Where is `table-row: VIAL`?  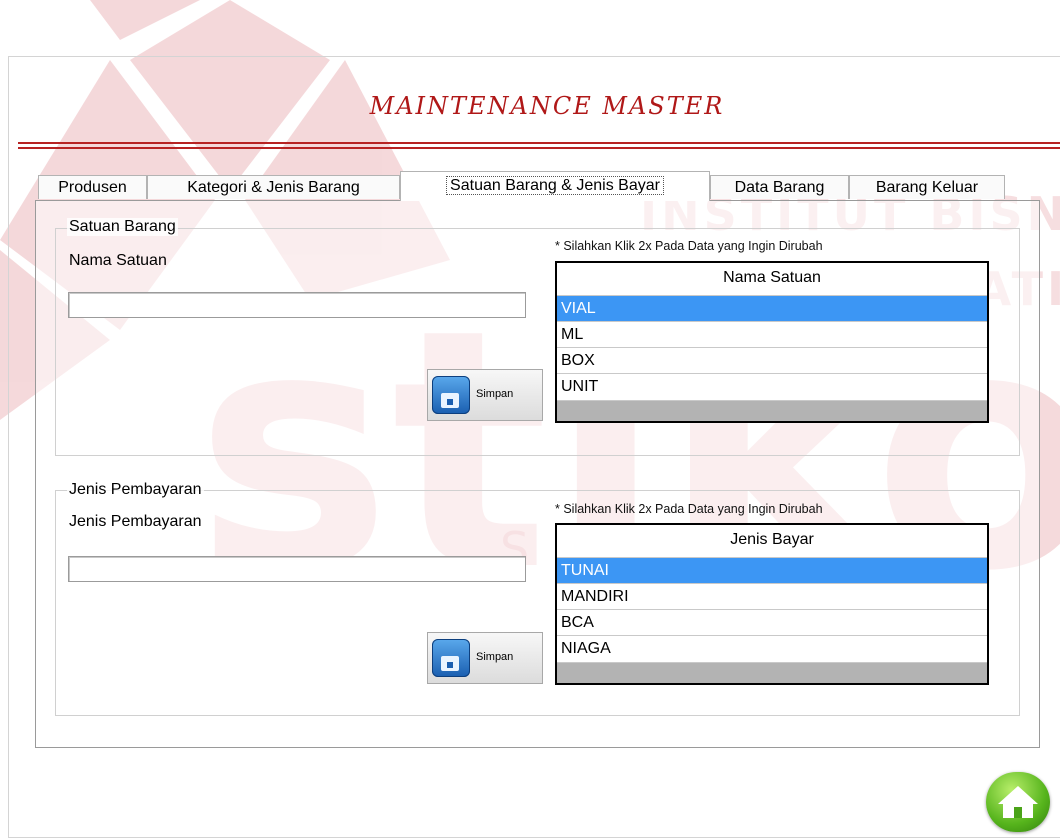
table-row: VIAL is located at coordinates (772, 308).